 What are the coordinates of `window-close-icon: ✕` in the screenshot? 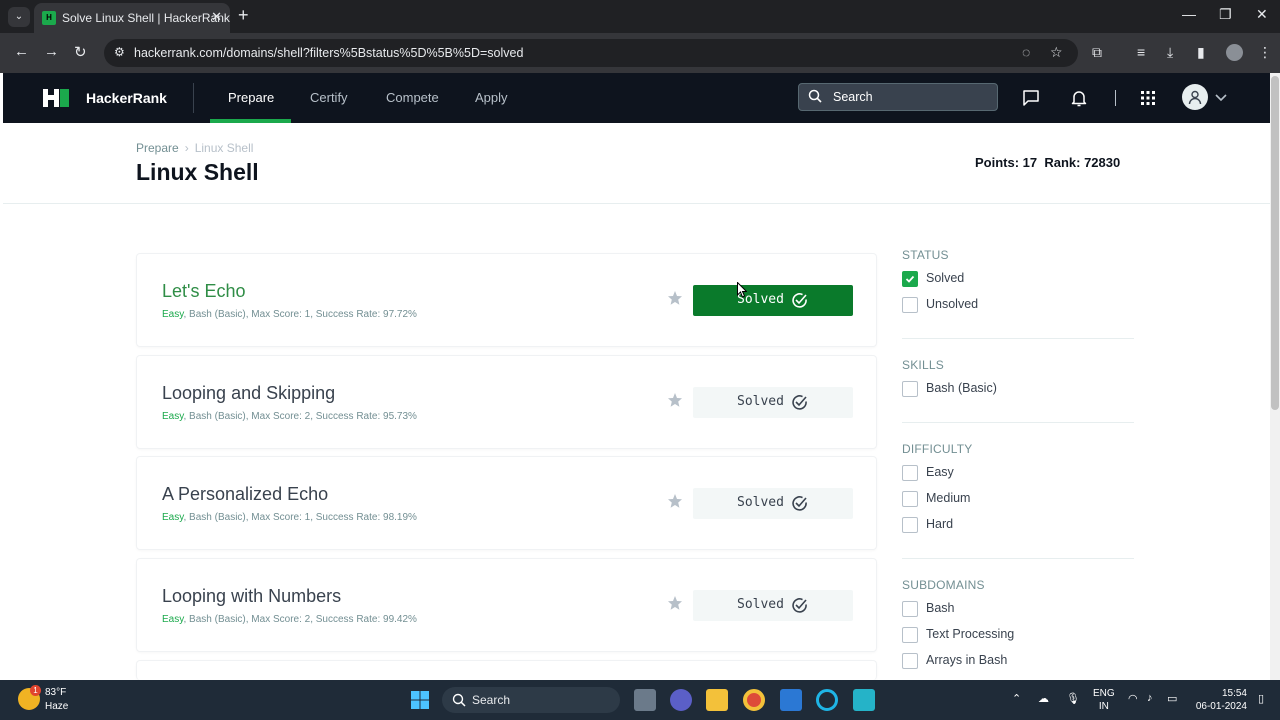 It's located at (1262, 14).